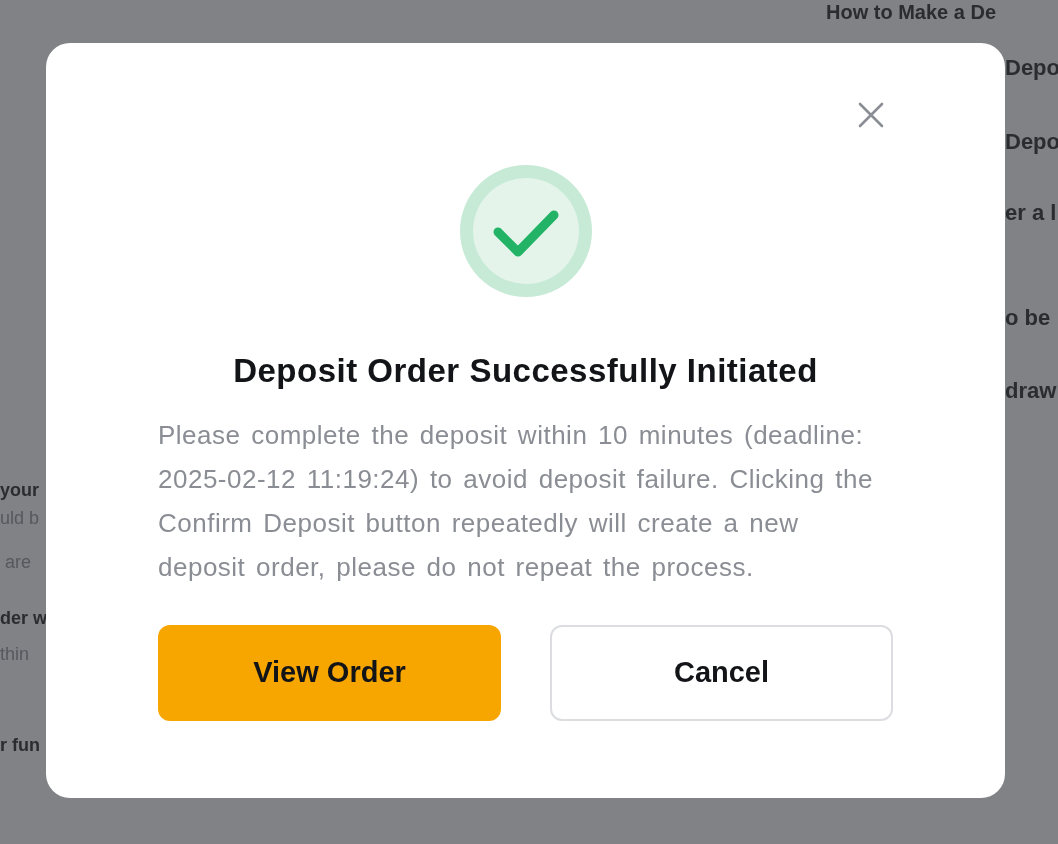  I want to click on background-text: your, so click(20, 490).